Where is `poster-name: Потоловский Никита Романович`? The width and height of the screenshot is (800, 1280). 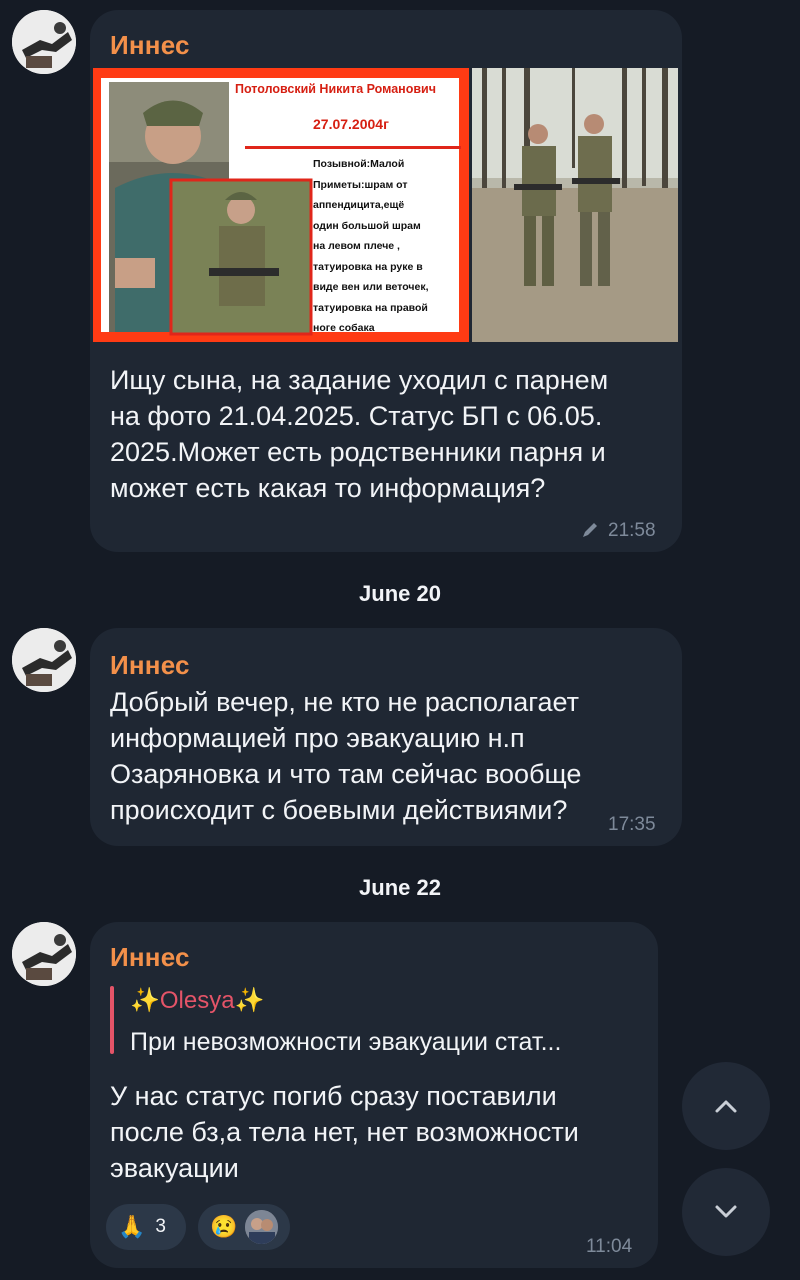
poster-name: Потоловский Никита Романович is located at coordinates (335, 89).